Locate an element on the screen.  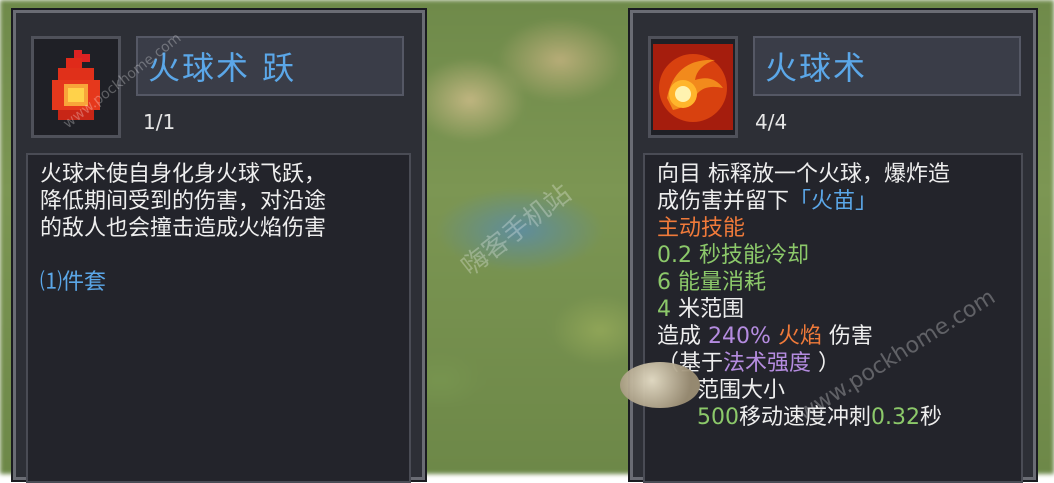
cursor-obscuring-blob is located at coordinates (660, 385).